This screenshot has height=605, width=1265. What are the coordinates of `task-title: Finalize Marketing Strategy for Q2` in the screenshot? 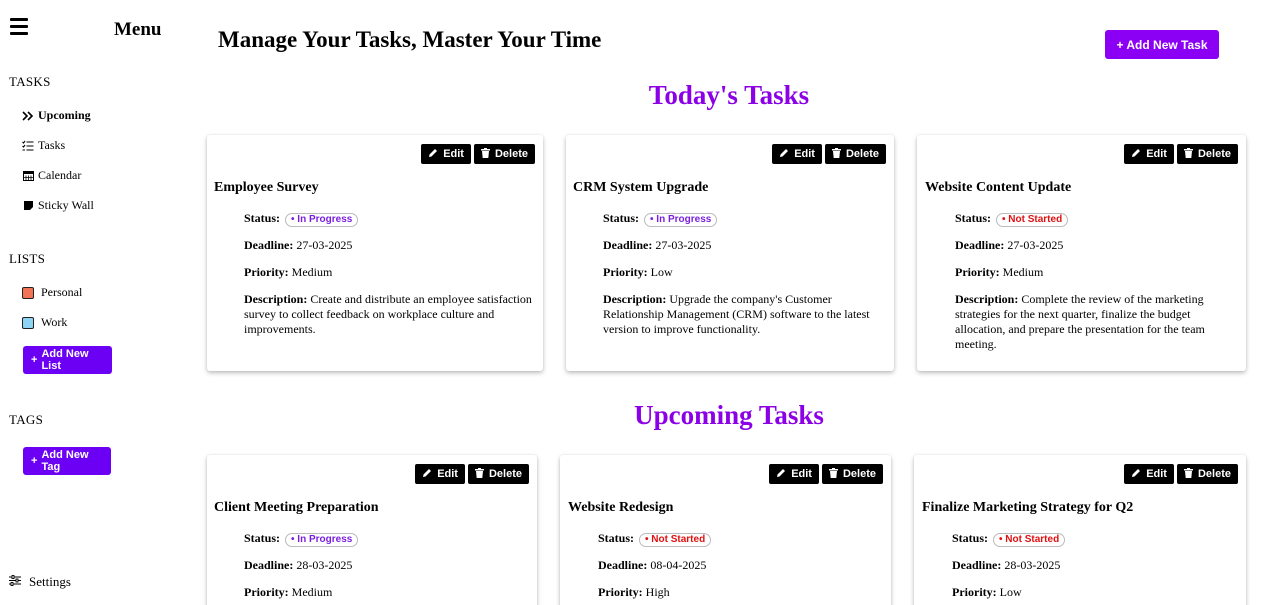 It's located at (1028, 507).